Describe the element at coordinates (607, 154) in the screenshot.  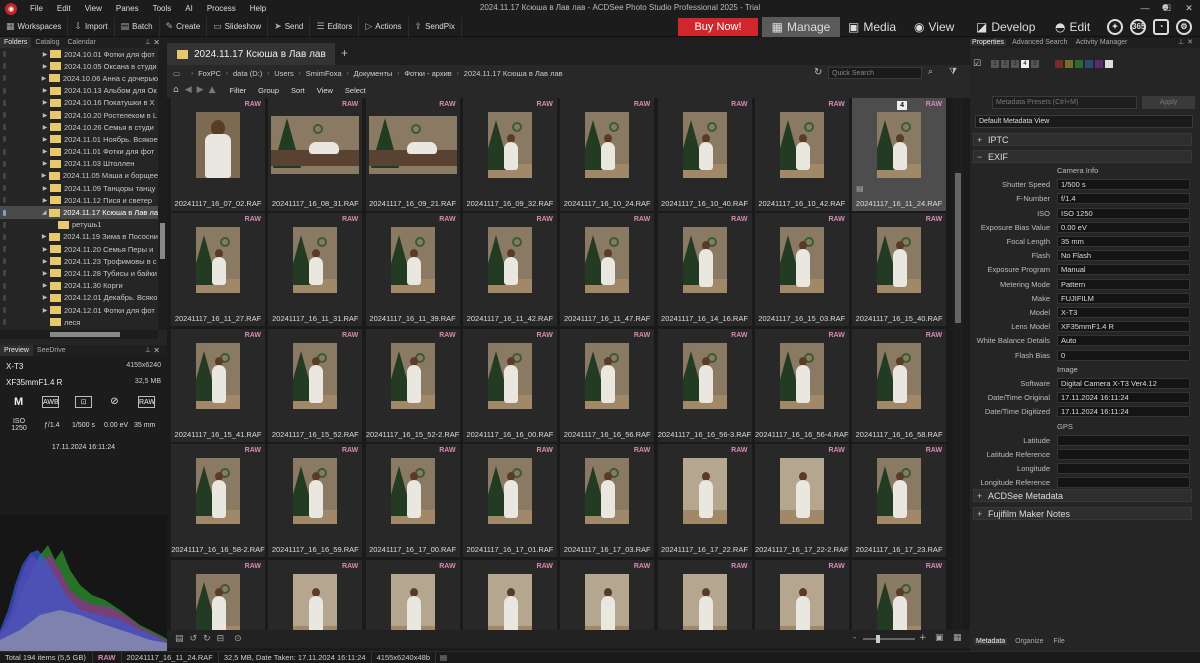
I see `thumbnail-tile: RAW 20241117_16_10_24.RAF` at that location.